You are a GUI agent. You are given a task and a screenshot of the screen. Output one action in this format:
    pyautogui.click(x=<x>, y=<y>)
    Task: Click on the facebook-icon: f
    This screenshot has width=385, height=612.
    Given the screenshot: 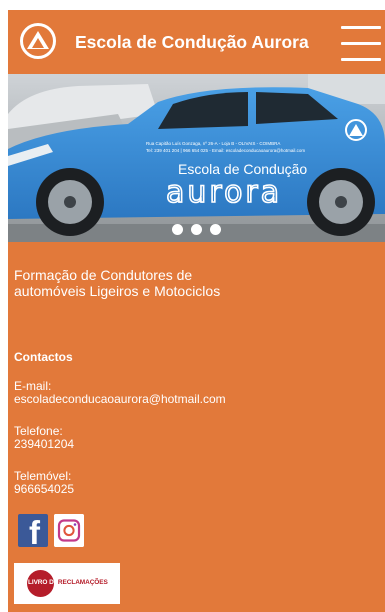 What is the action you would take?
    pyautogui.click(x=33, y=530)
    